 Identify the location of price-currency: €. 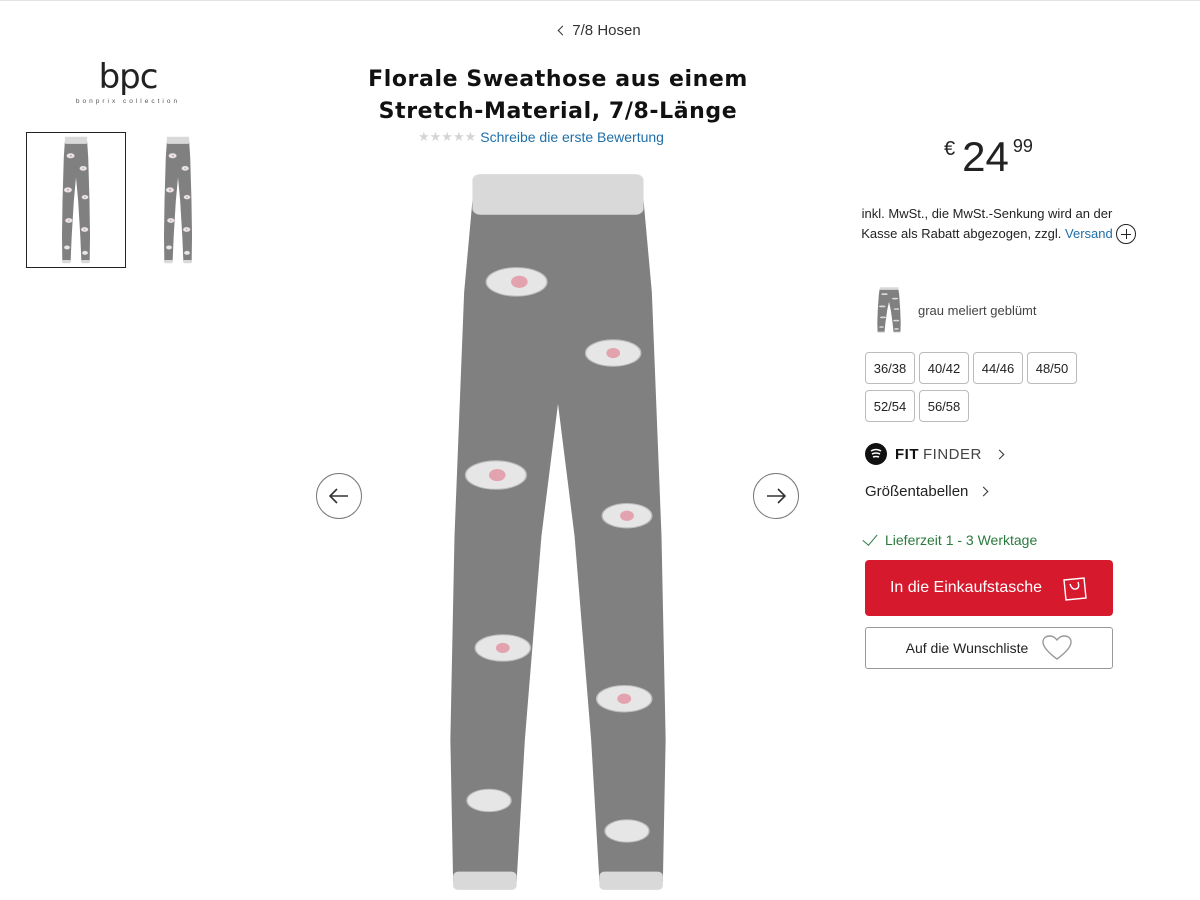
(950, 149).